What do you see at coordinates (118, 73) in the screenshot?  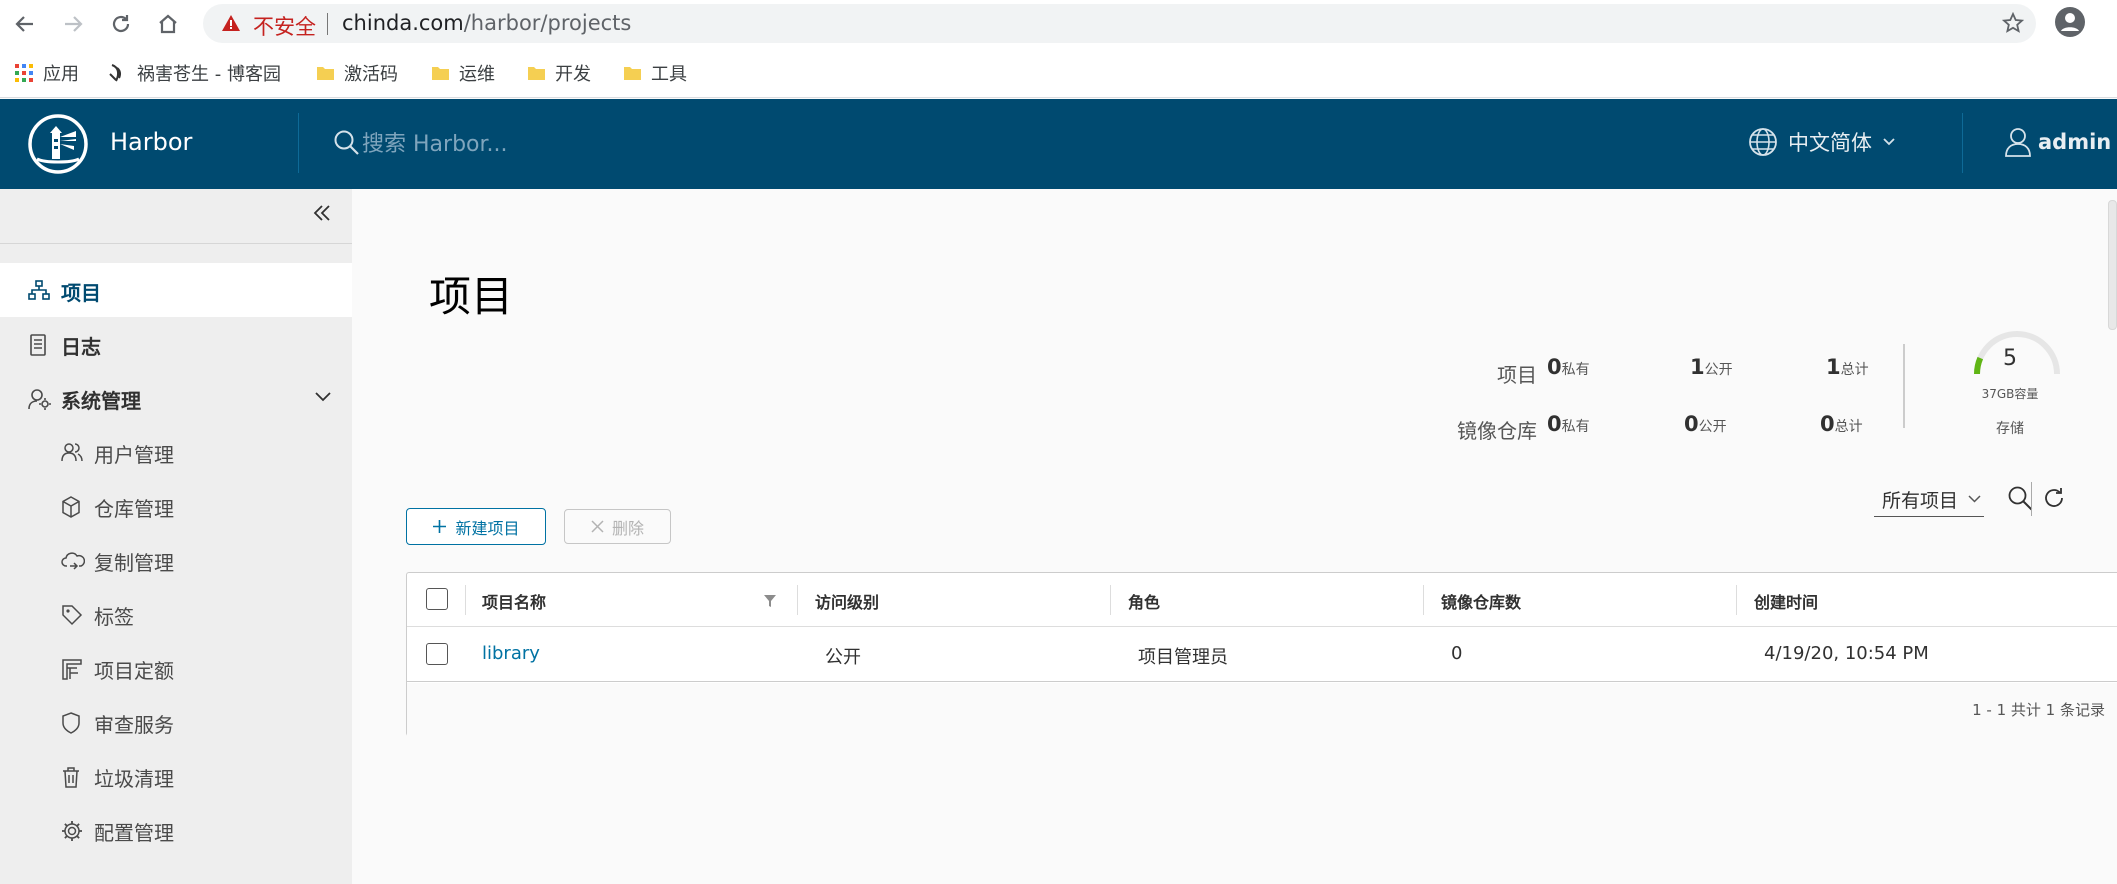 I see `blog-favicon-icon` at bounding box center [118, 73].